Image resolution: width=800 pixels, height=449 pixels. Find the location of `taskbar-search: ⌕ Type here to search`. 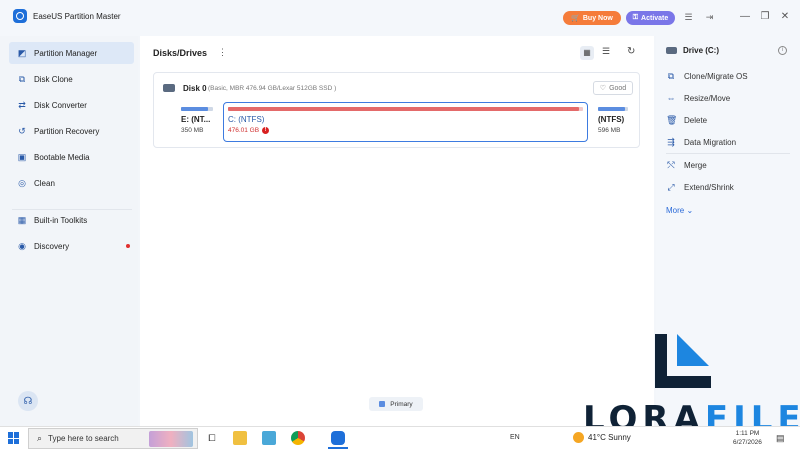

taskbar-search: ⌕ Type here to search is located at coordinates (113, 438).